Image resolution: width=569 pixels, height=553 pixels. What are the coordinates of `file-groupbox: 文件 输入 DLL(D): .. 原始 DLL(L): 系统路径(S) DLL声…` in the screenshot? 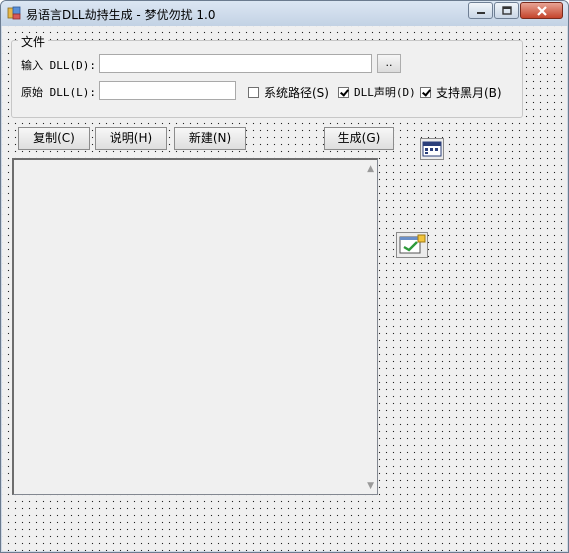 It's located at (267, 75).